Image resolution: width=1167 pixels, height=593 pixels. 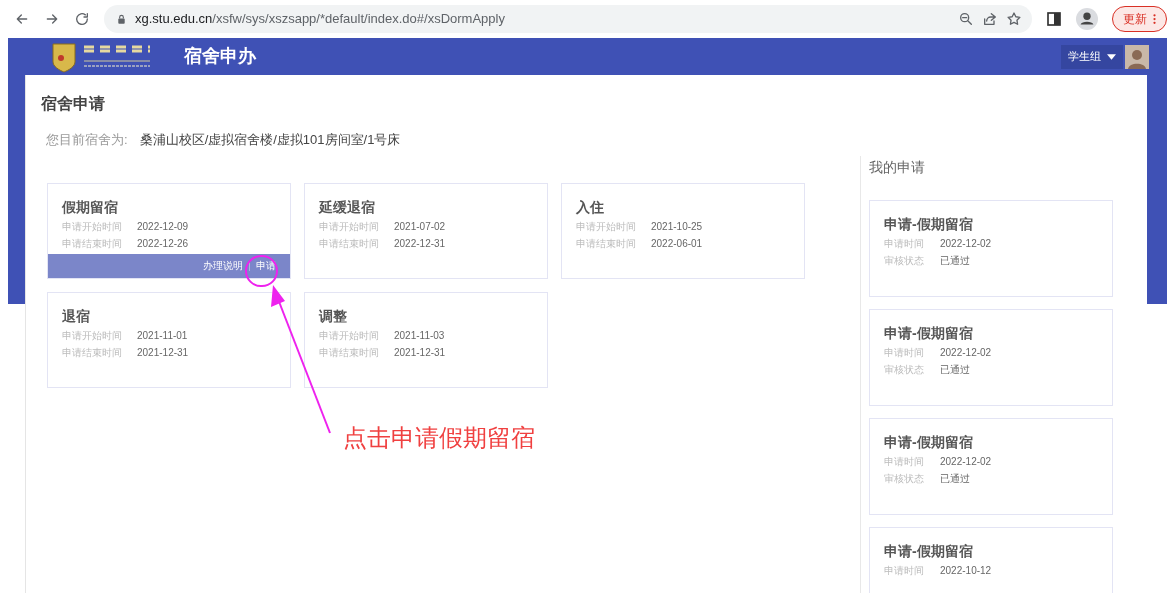 What do you see at coordinates (677, 244) in the screenshot?
I see `field-value: 2022-06-01` at bounding box center [677, 244].